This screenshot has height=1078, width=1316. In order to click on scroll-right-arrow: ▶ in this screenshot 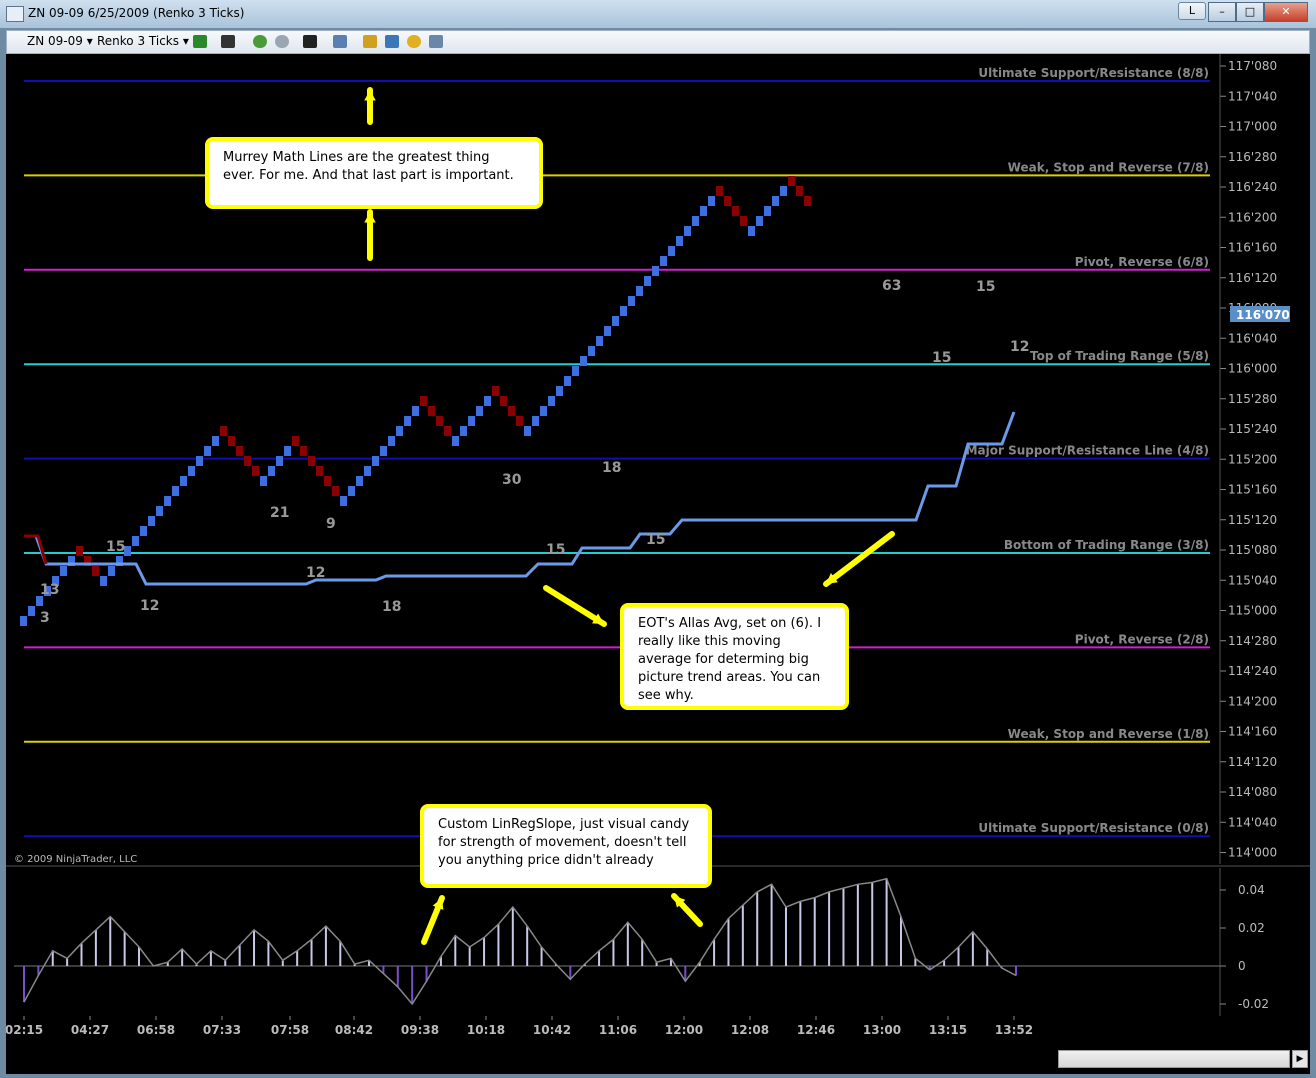, I will do `click(1300, 1059)`.